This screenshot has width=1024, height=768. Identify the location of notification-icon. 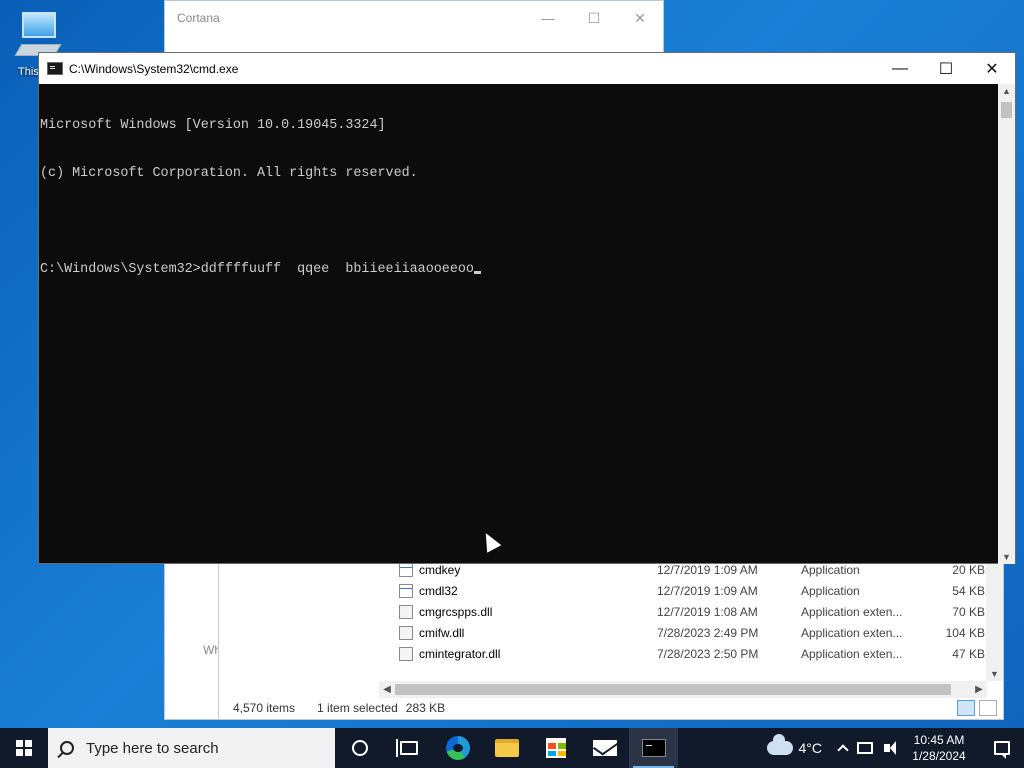
(1002, 750).